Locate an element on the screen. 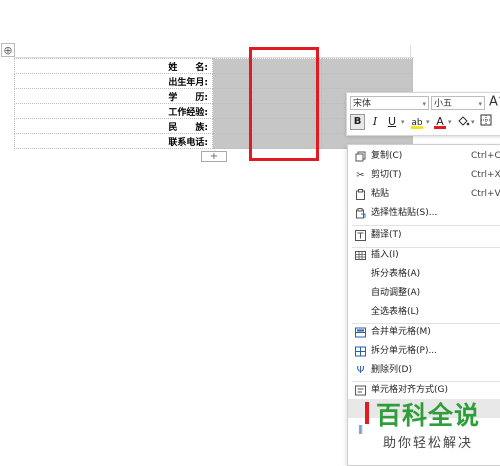 This screenshot has width=500, height=466. menu-item-auto-adjust: 自动调整(A) is located at coordinates (424, 293).